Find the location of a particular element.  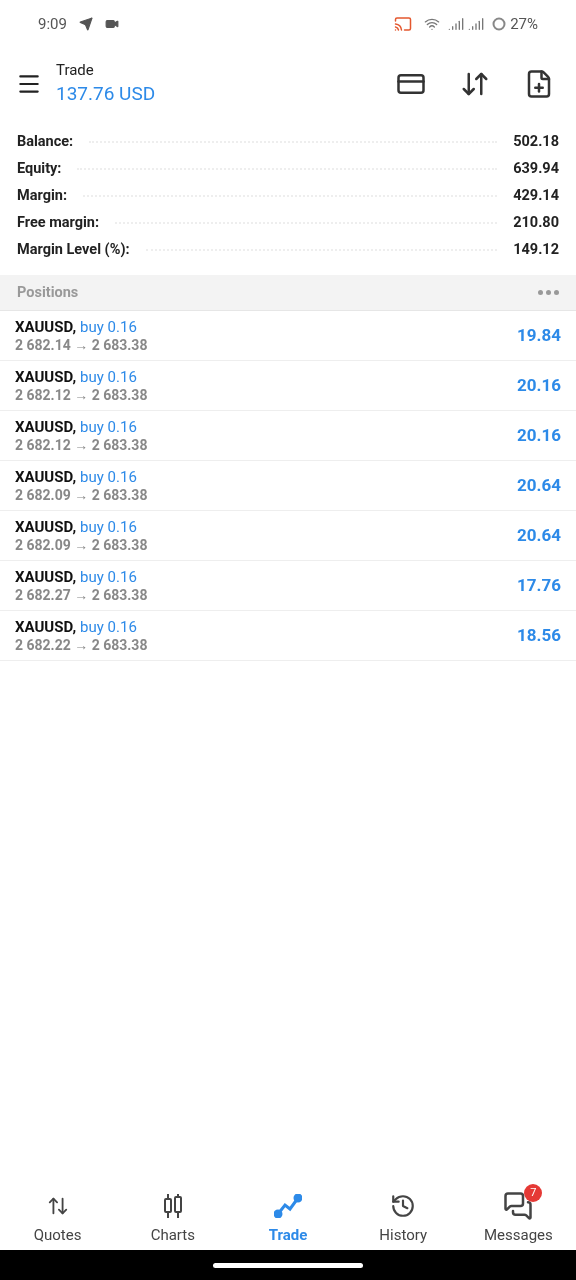

nav-tab: 7 Messages is located at coordinates (518, 1215).